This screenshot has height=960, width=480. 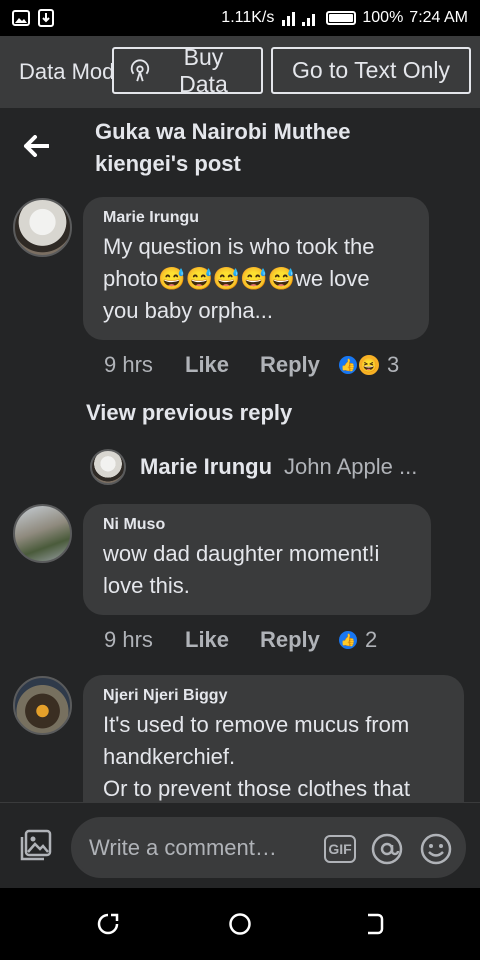 I want to click on comment-actions: 9 hrs Like Reply 👍 😆 3, so click(x=251, y=365).